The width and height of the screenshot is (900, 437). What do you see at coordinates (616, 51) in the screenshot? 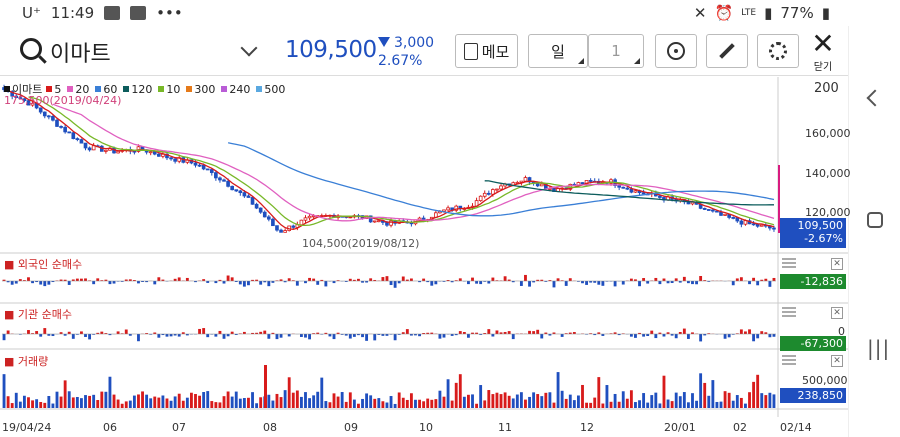
I see `period-count-input: 1` at bounding box center [616, 51].